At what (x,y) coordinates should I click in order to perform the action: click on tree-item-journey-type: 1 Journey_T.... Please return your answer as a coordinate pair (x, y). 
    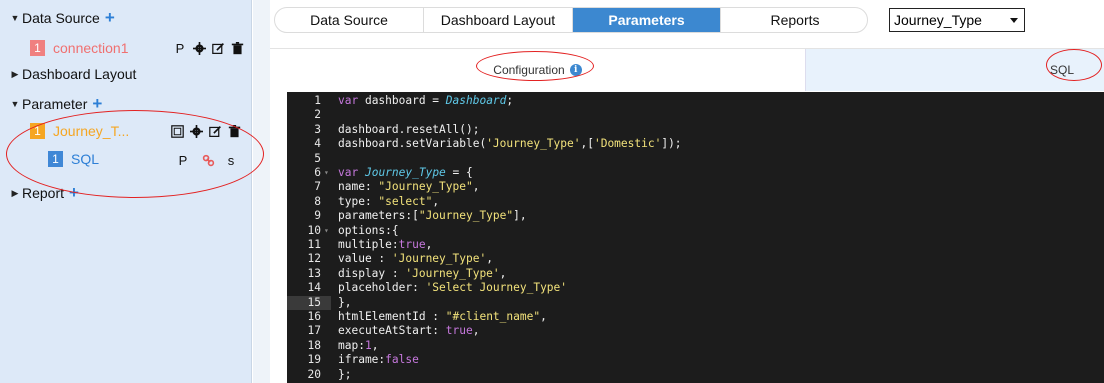
    Looking at the image, I should click on (79, 131).